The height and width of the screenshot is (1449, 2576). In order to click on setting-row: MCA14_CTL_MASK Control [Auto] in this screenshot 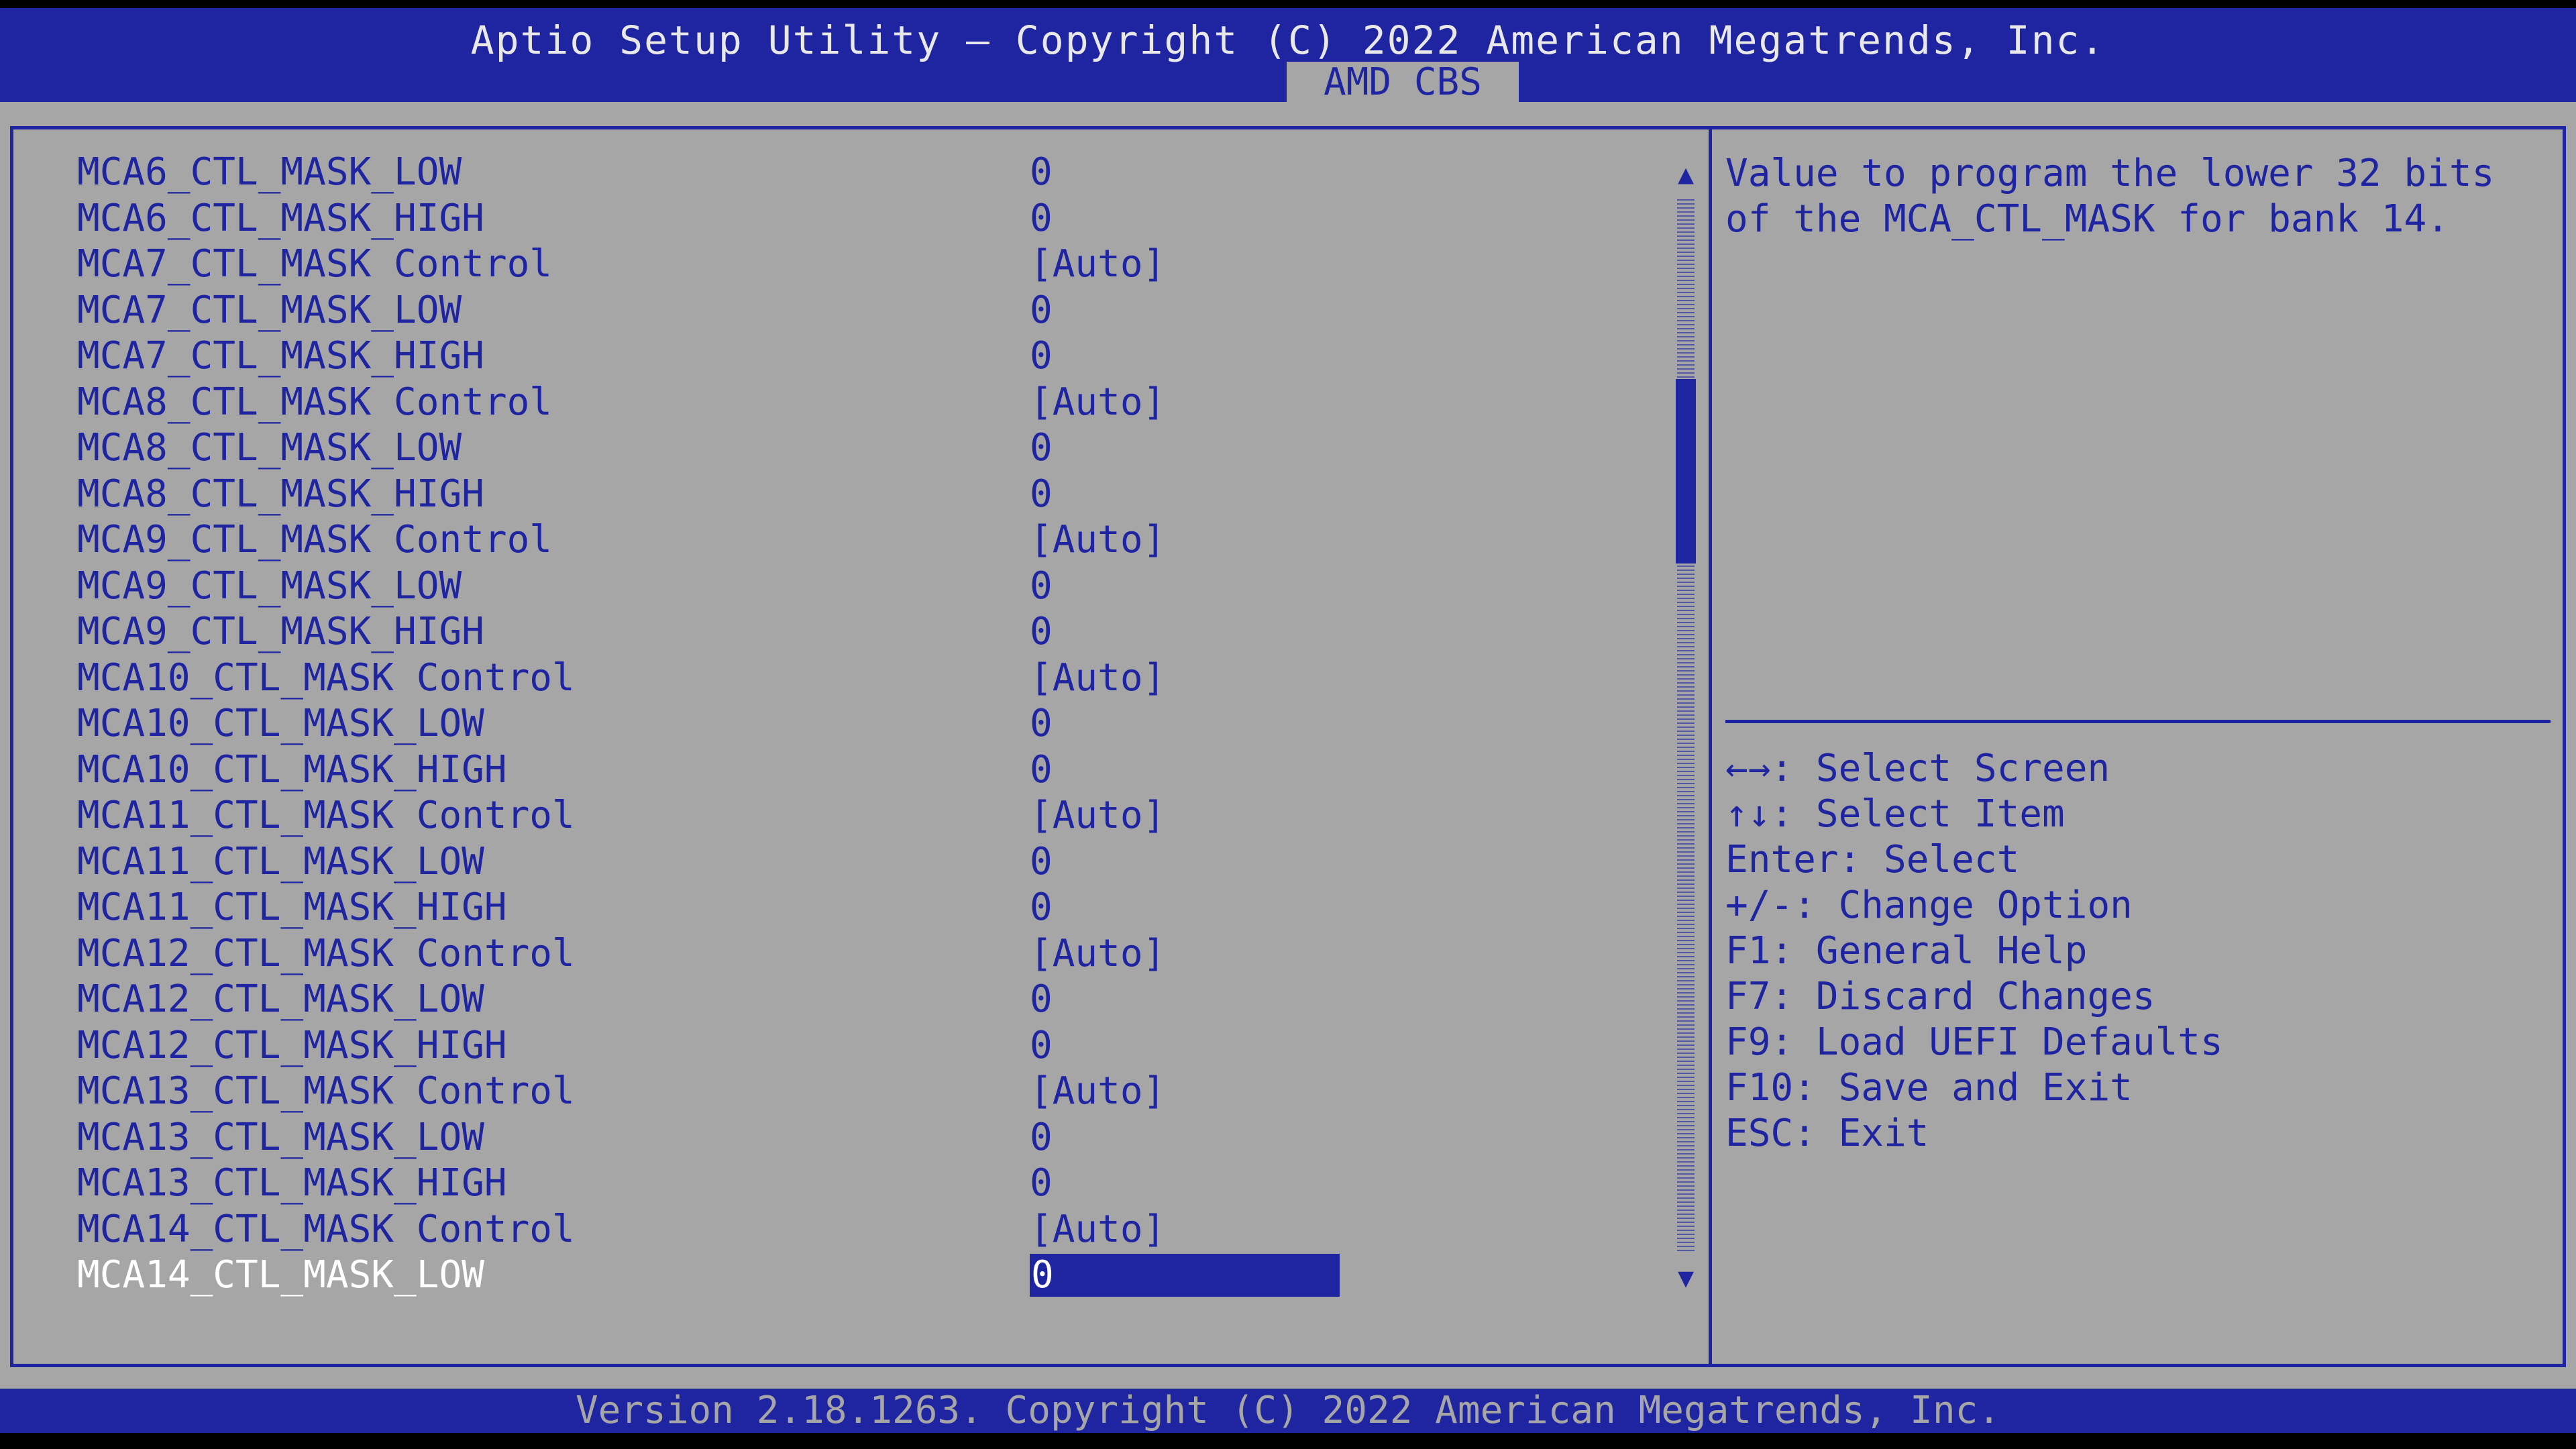, I will do `click(848, 1229)`.